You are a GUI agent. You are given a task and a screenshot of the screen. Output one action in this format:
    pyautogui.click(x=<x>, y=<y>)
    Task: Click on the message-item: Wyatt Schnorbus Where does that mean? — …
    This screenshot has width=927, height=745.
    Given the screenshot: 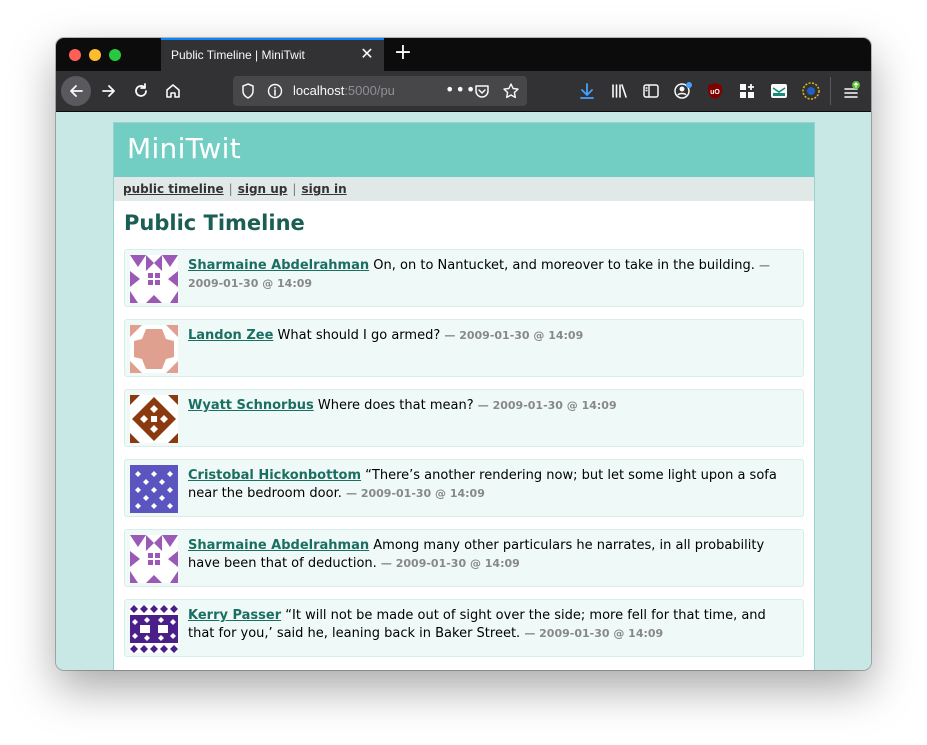 What is the action you would take?
    pyautogui.click(x=464, y=418)
    